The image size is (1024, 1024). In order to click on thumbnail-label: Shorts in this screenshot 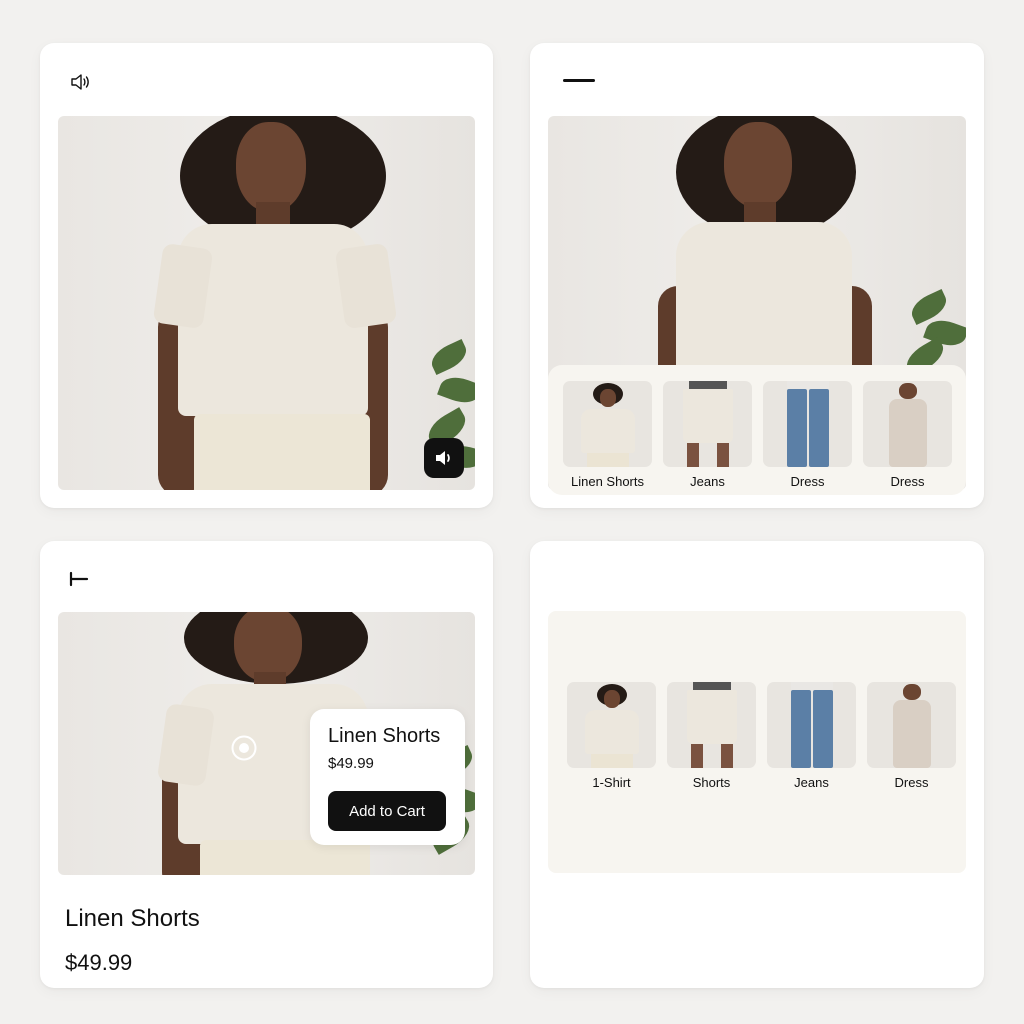, I will do `click(711, 782)`.